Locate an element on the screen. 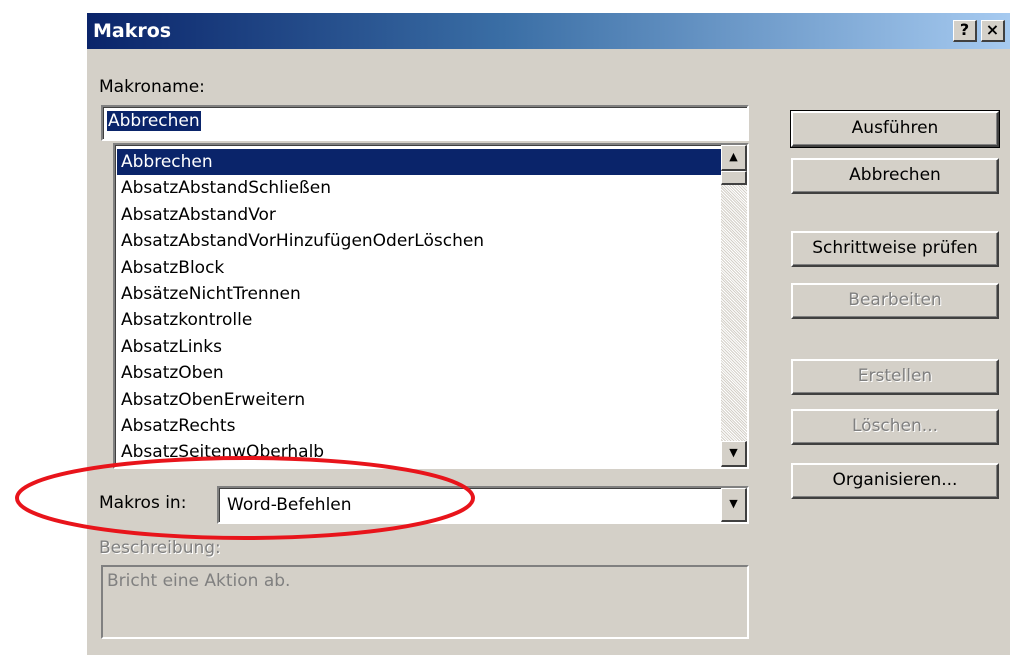  create-button: Erstellen is located at coordinates (895, 377).